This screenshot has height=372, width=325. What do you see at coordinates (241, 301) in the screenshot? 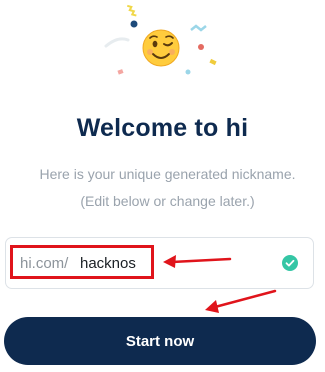
I see `annotation-arrow-icon` at bounding box center [241, 301].